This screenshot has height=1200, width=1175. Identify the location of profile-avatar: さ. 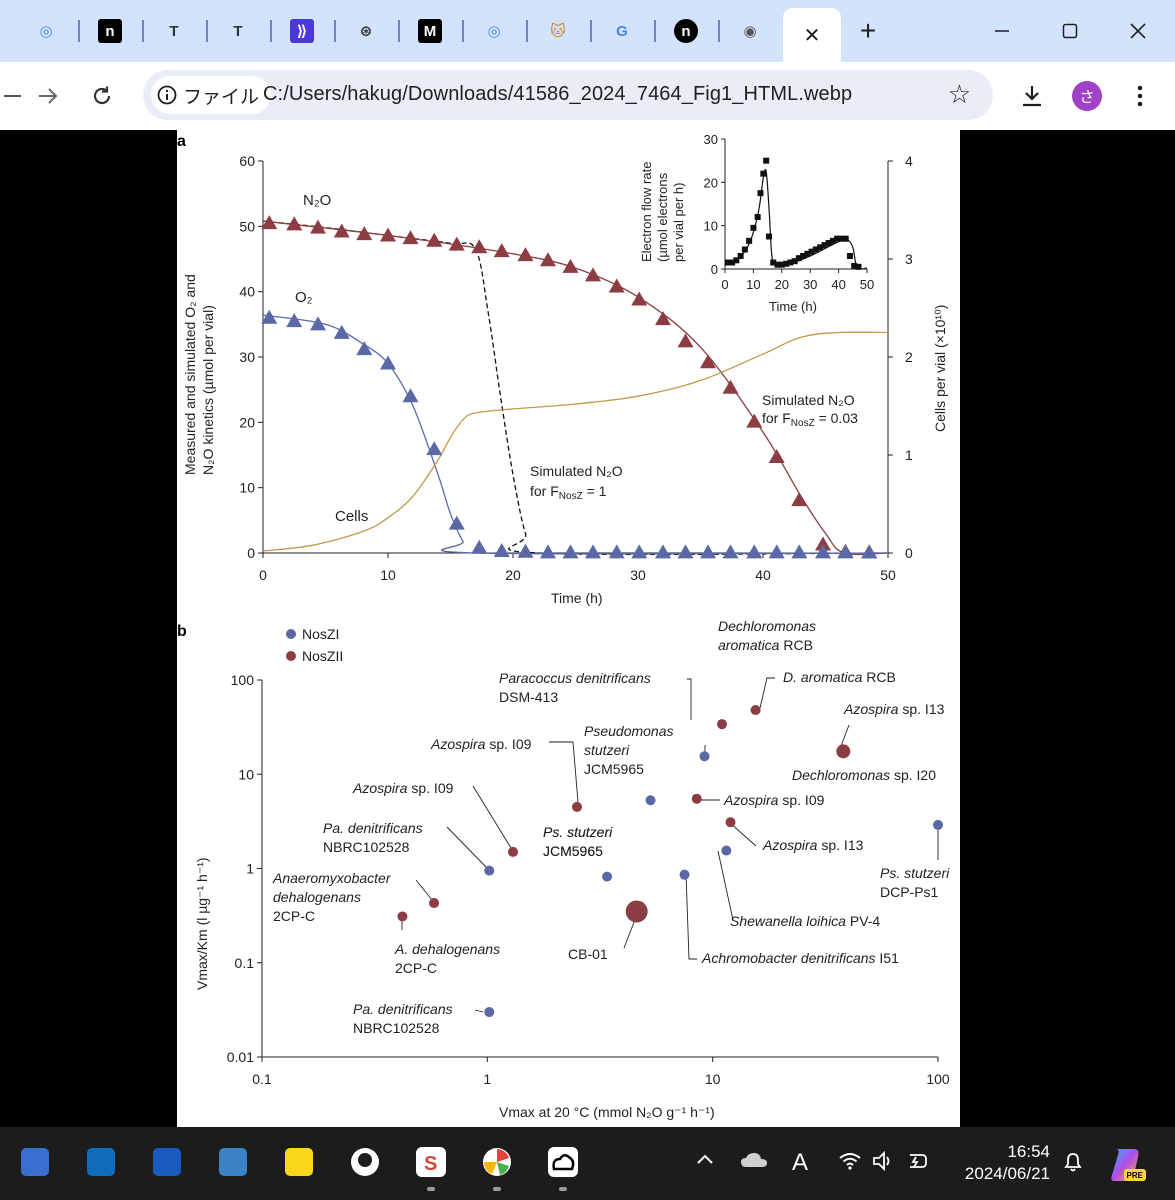
(1087, 96).